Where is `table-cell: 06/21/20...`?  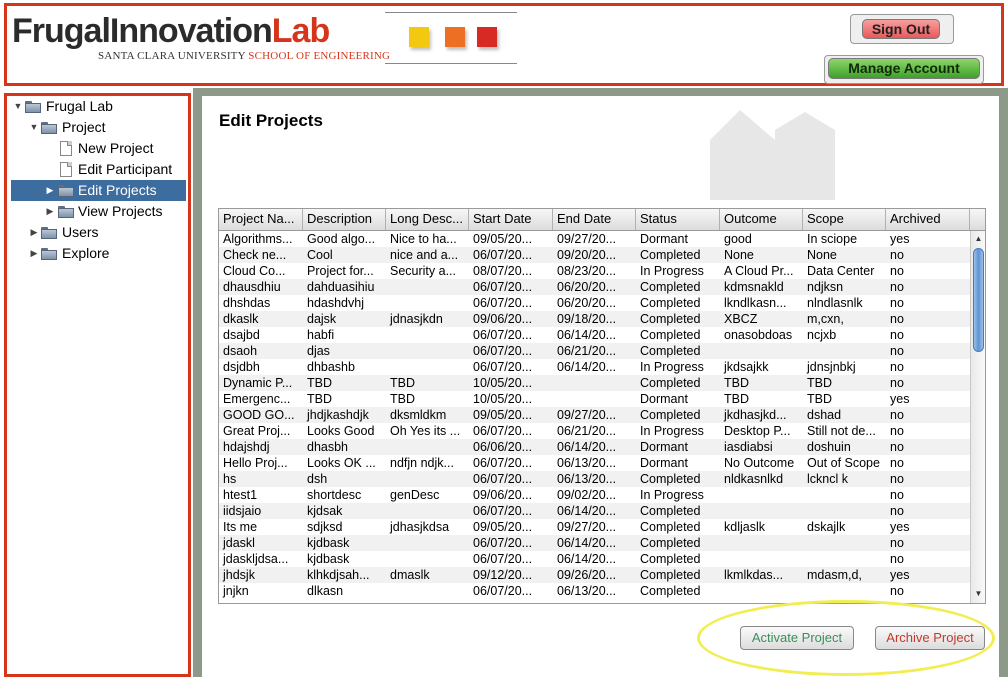 table-cell: 06/21/20... is located at coordinates (587, 351).